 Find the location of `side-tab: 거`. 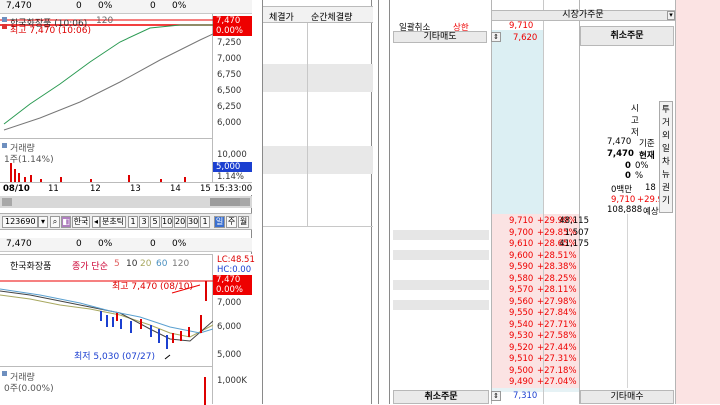

side-tab: 거 is located at coordinates (666, 122).